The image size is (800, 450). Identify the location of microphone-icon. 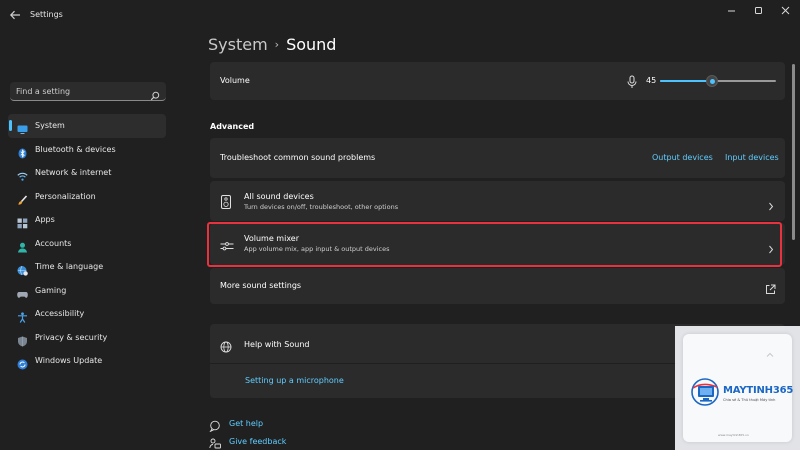
(632, 81).